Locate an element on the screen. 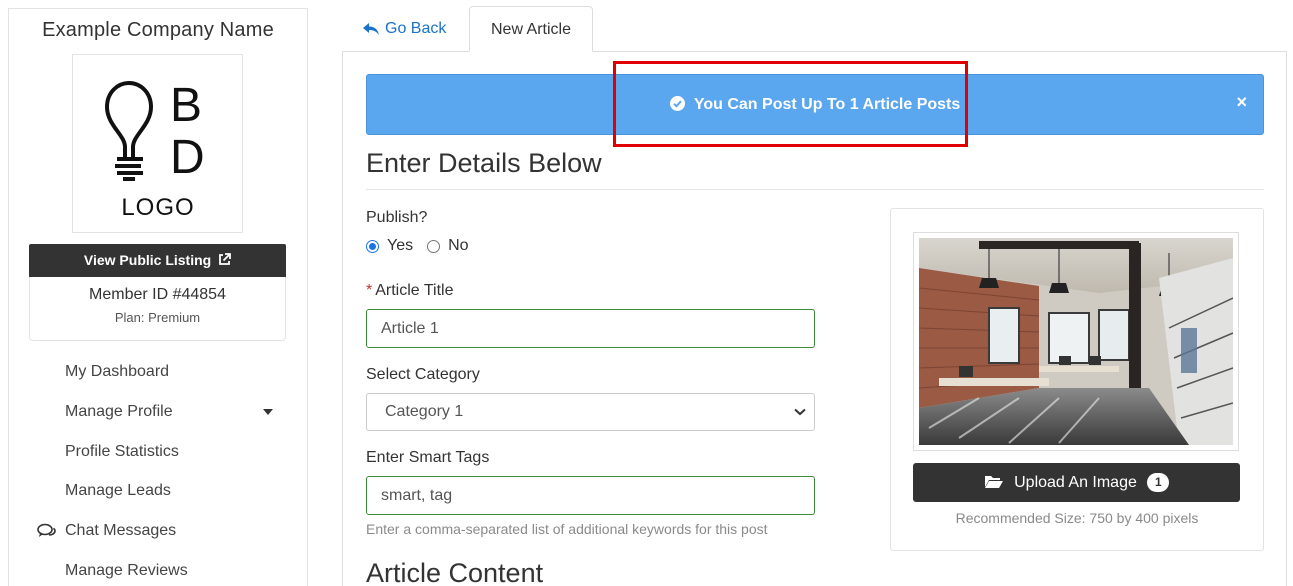 The image size is (1293, 586). external-link-icon is located at coordinates (225, 259).